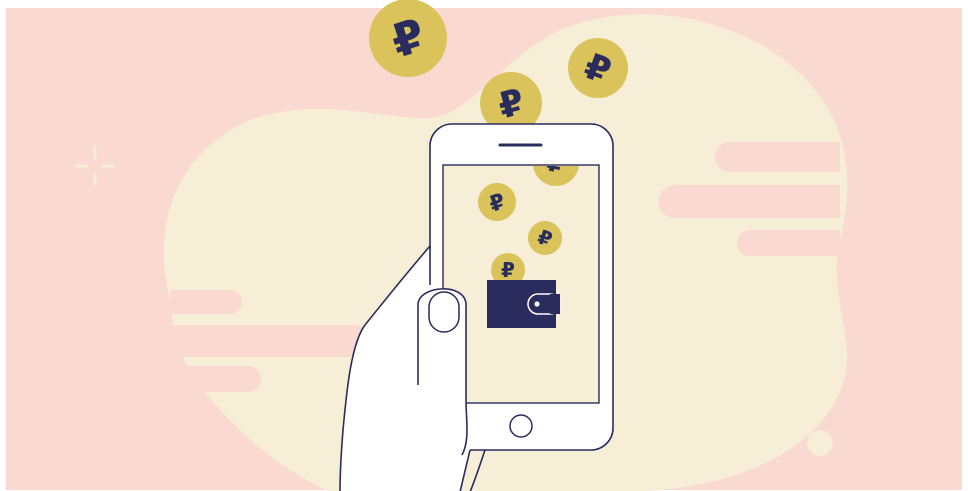 This screenshot has width=968, height=491. What do you see at coordinates (444, 312) in the screenshot?
I see `thumbnail-nail` at bounding box center [444, 312].